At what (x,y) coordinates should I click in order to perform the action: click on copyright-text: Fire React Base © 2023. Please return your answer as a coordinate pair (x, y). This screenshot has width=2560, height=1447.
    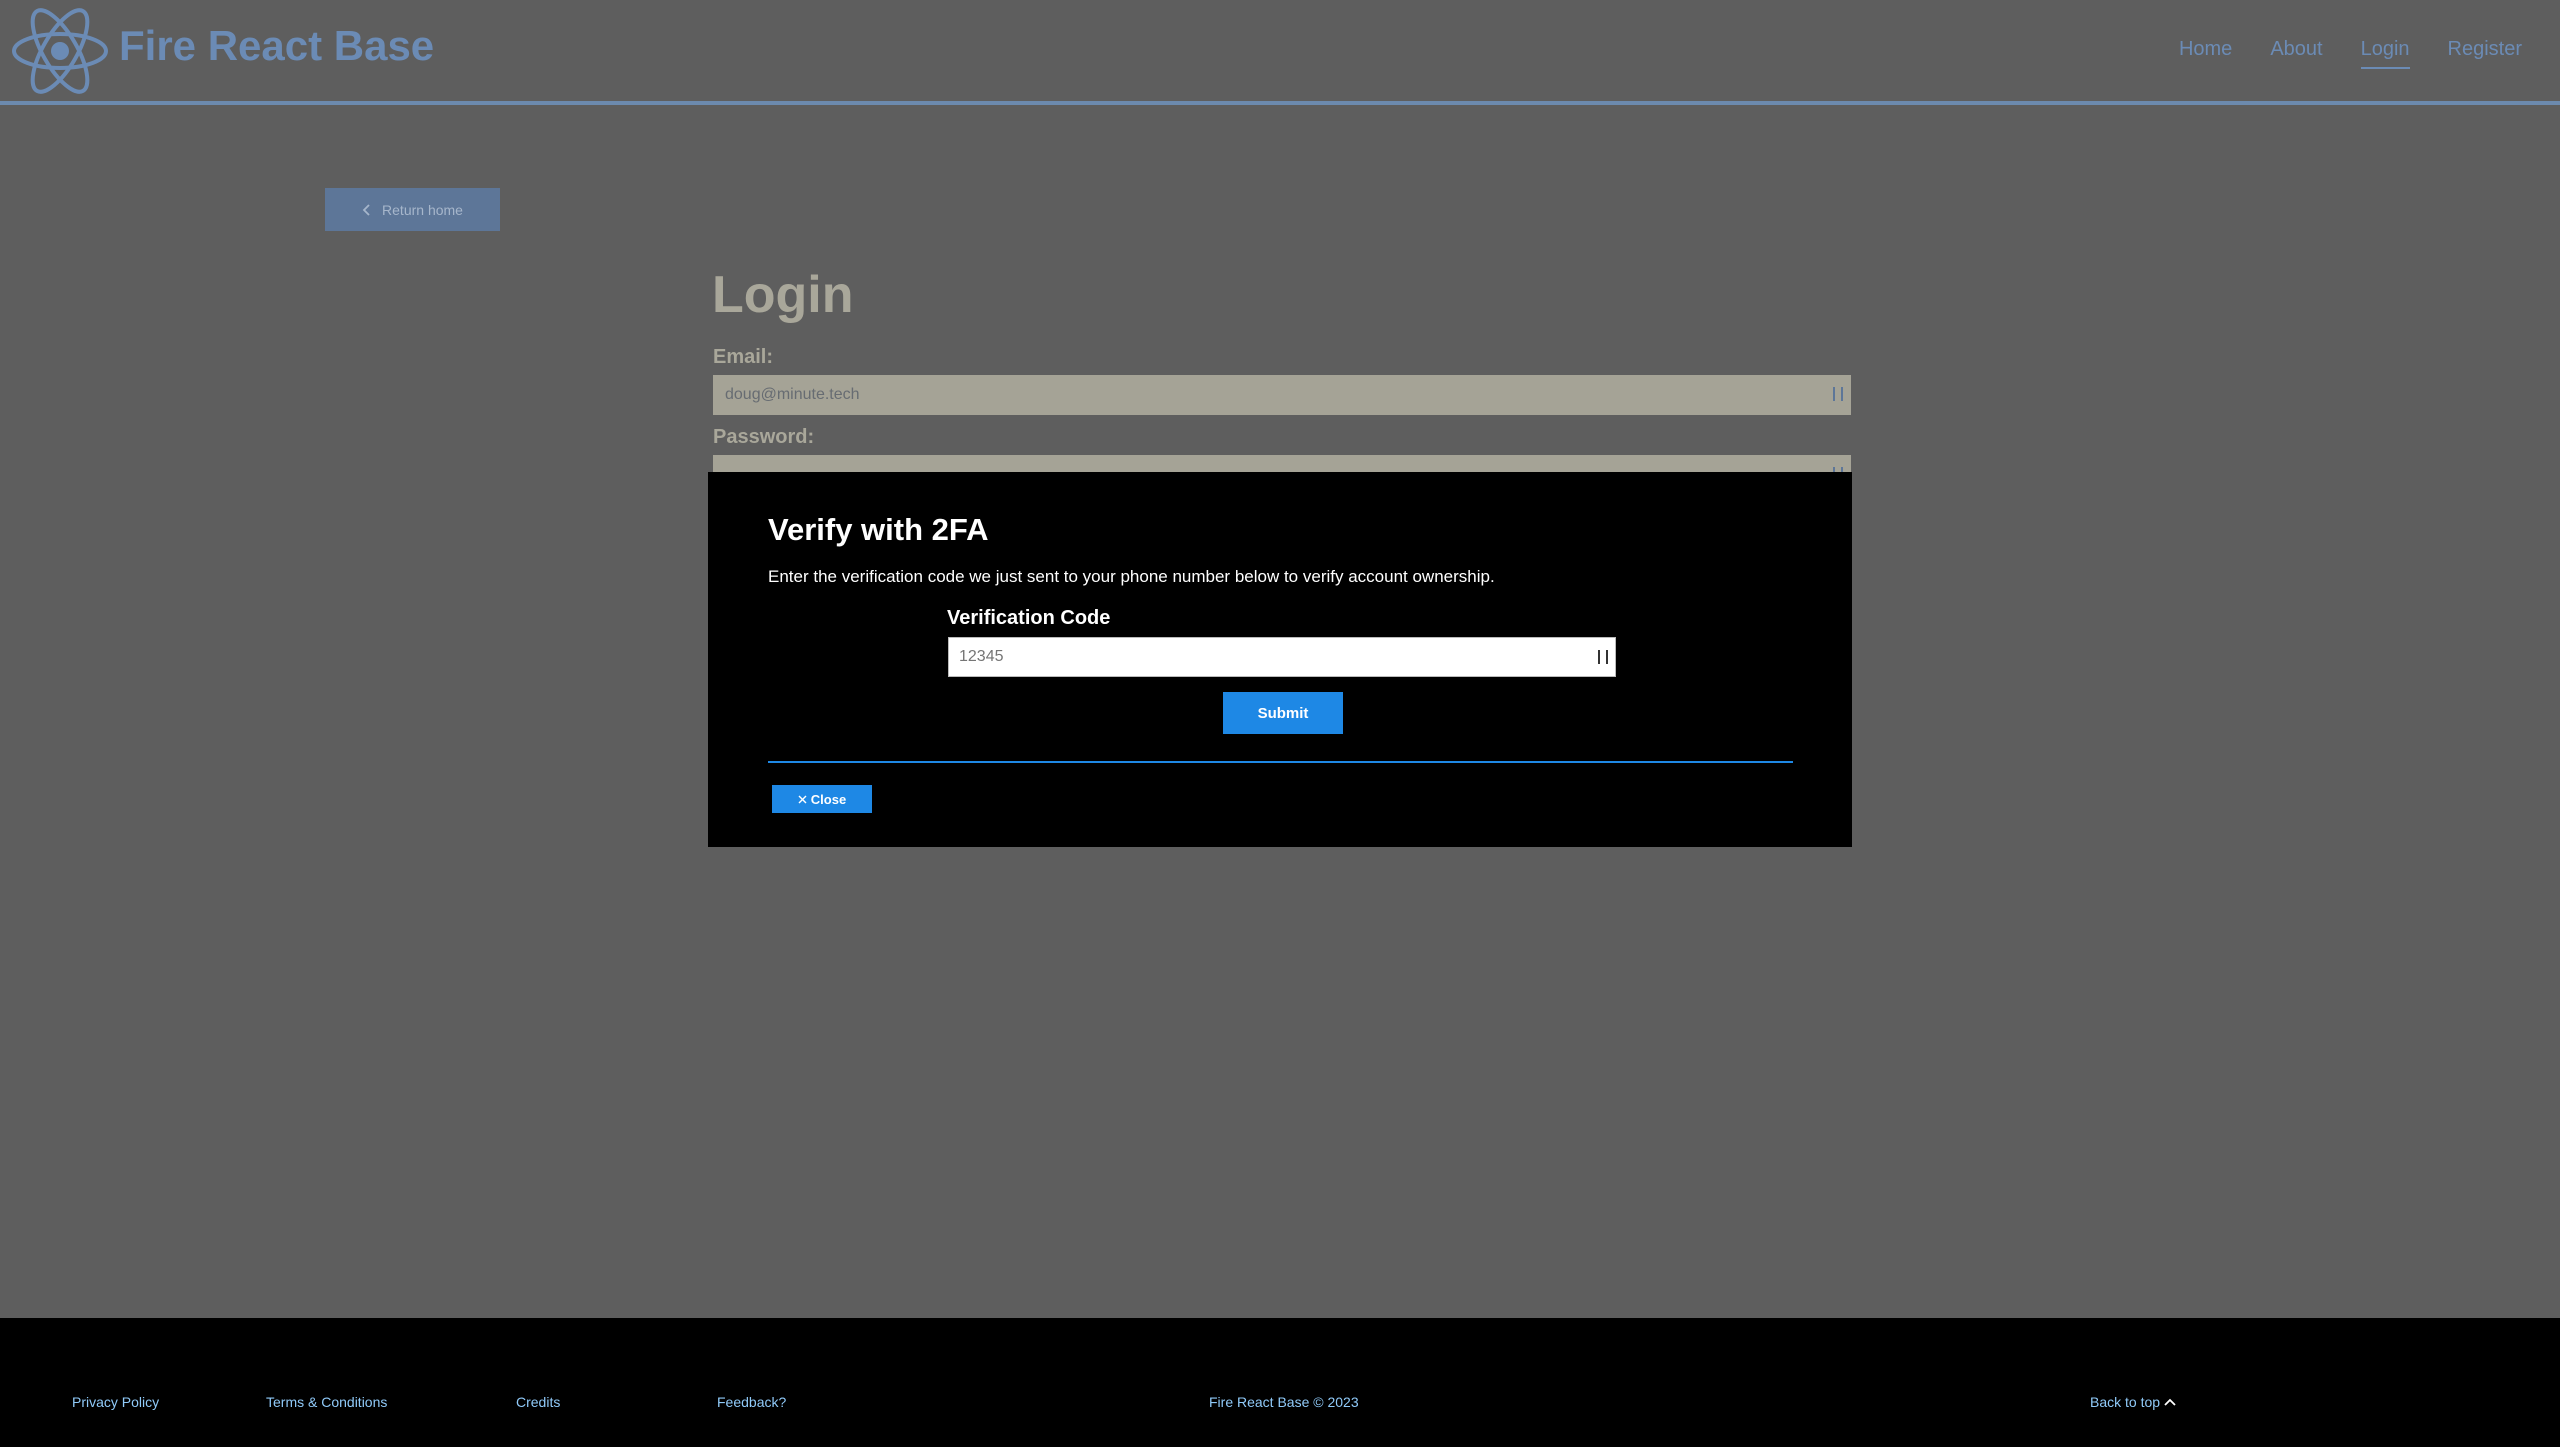
    Looking at the image, I should click on (1284, 1402).